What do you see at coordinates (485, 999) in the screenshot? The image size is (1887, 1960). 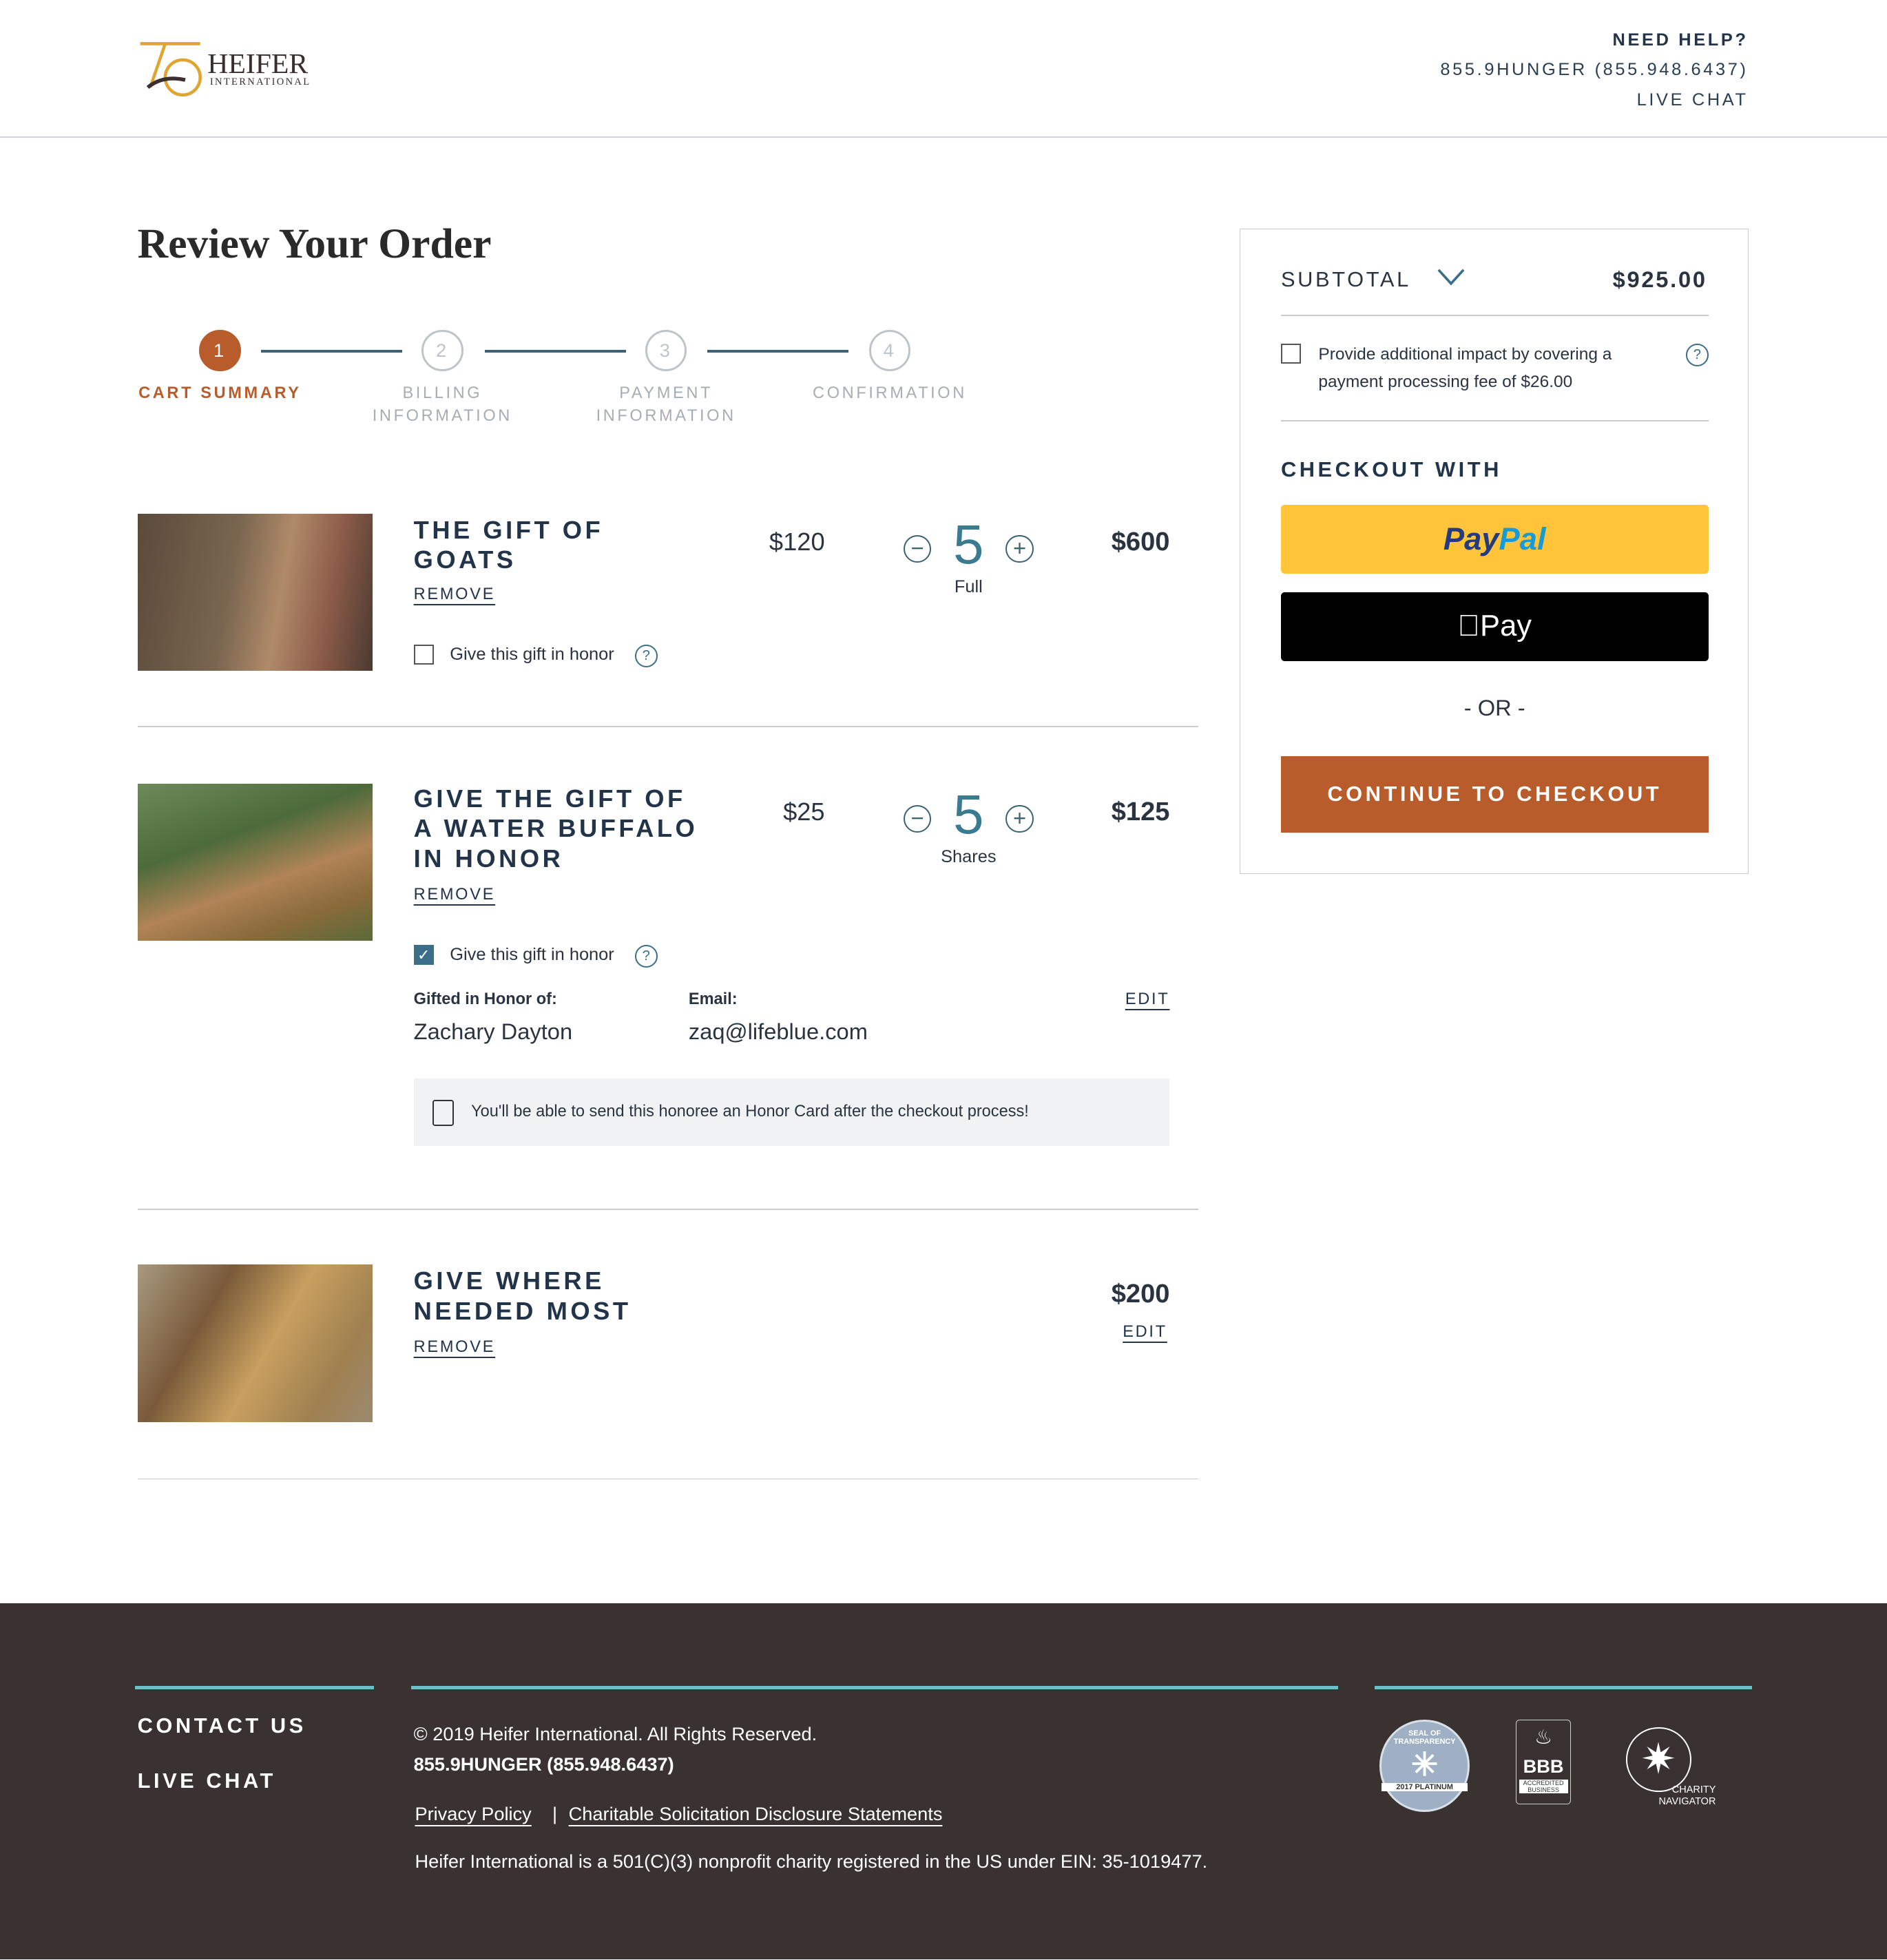 I see `honoree-label: Gifted in Honor of:` at bounding box center [485, 999].